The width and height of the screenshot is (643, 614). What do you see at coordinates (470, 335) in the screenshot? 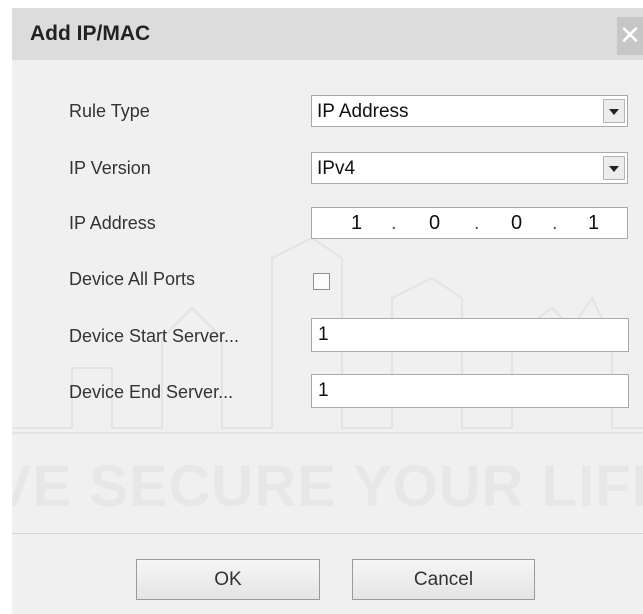
I see `device-start-server-input: 1` at bounding box center [470, 335].